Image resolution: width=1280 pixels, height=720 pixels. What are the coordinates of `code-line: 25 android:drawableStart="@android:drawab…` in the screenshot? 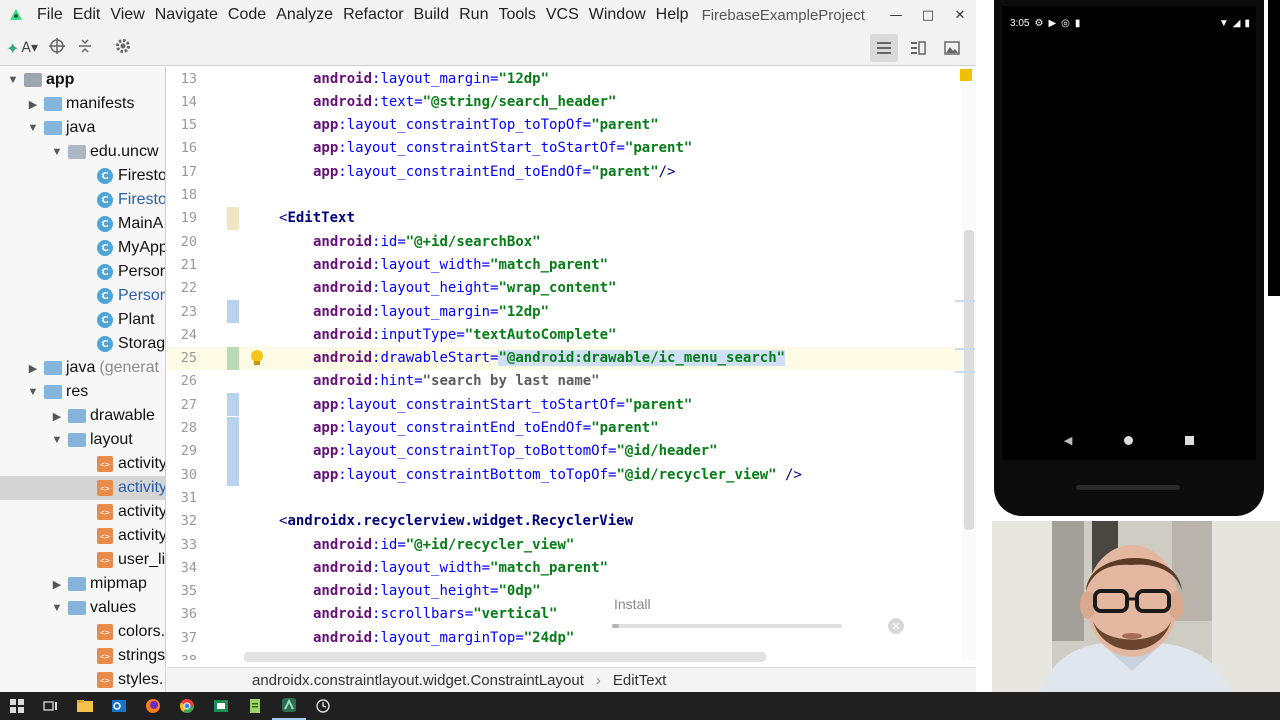 It's located at (564, 358).